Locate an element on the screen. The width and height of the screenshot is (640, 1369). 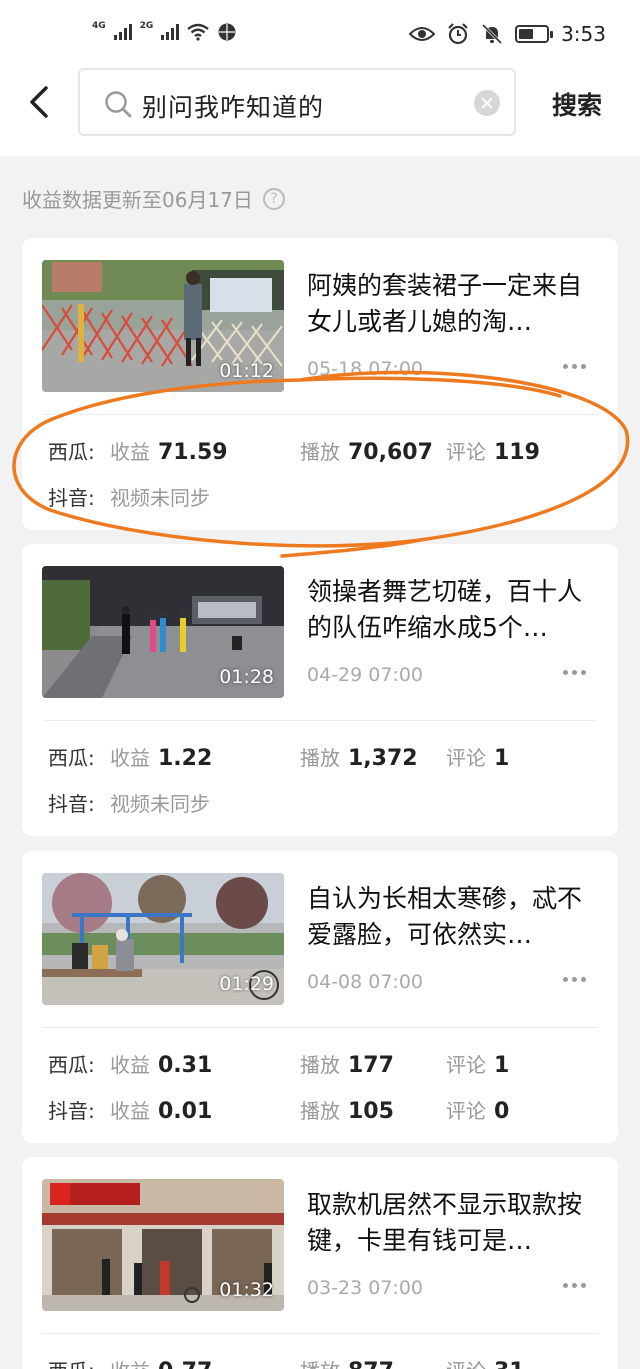
search-input: 别问我咋知道的 is located at coordinates (297, 102).